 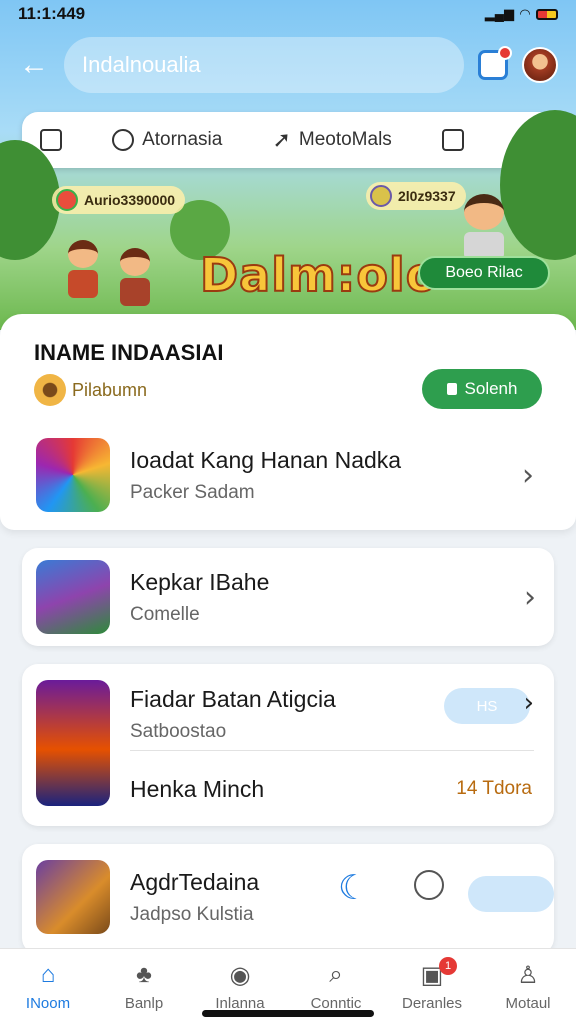 I want to click on publisher-name: Pilabumn, so click(x=110, y=389).